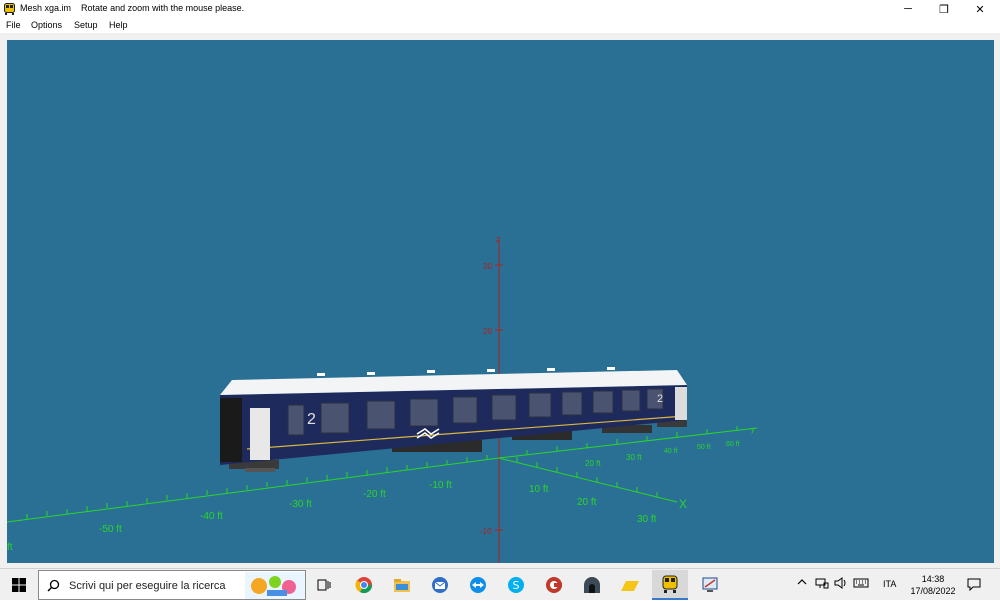  What do you see at coordinates (300, 504) in the screenshot?
I see `neg-tick-label: -30 ft` at bounding box center [300, 504].